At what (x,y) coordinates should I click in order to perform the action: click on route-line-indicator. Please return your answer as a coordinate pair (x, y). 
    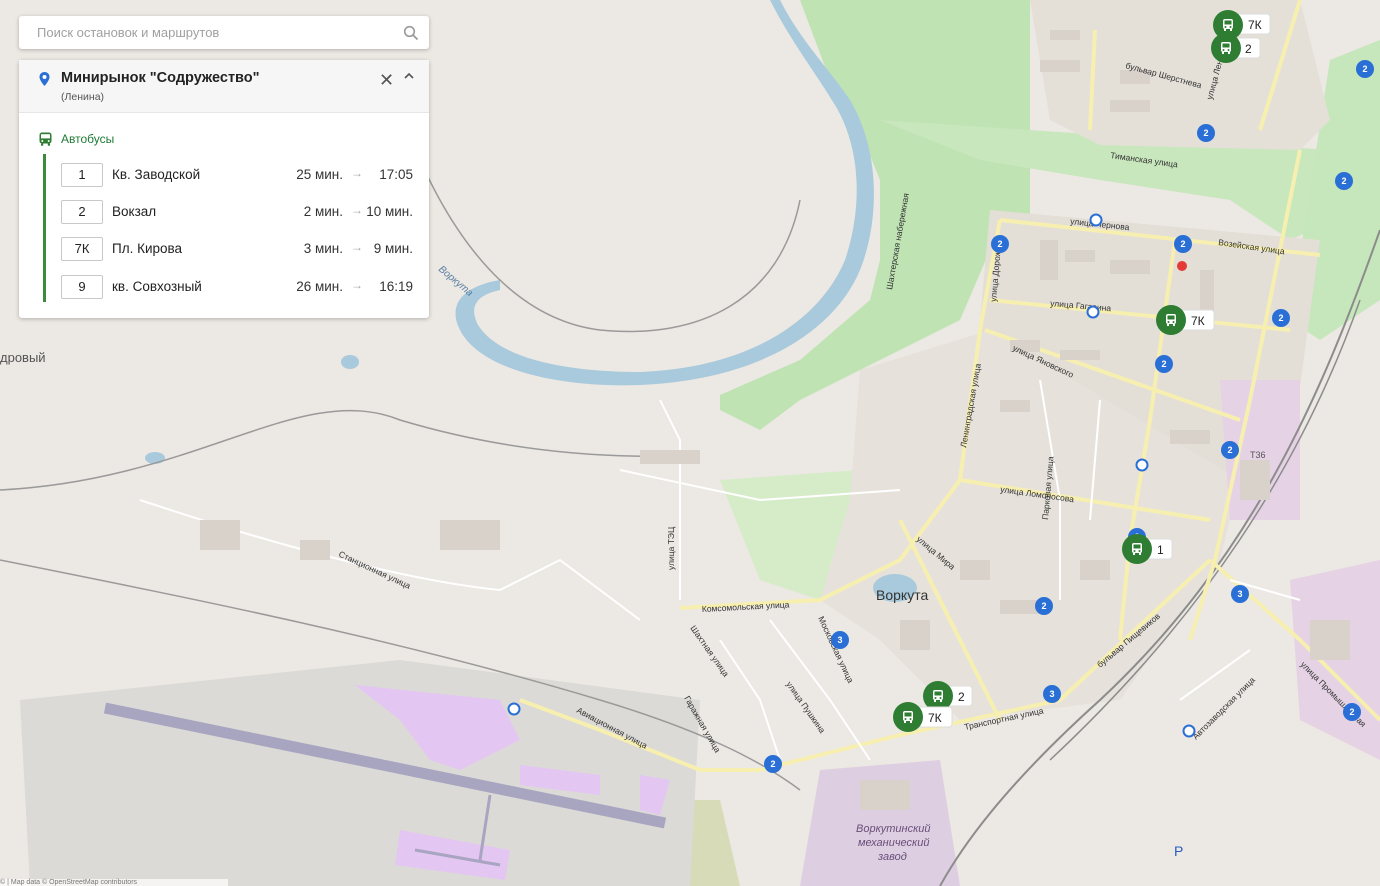
    Looking at the image, I should click on (44, 228).